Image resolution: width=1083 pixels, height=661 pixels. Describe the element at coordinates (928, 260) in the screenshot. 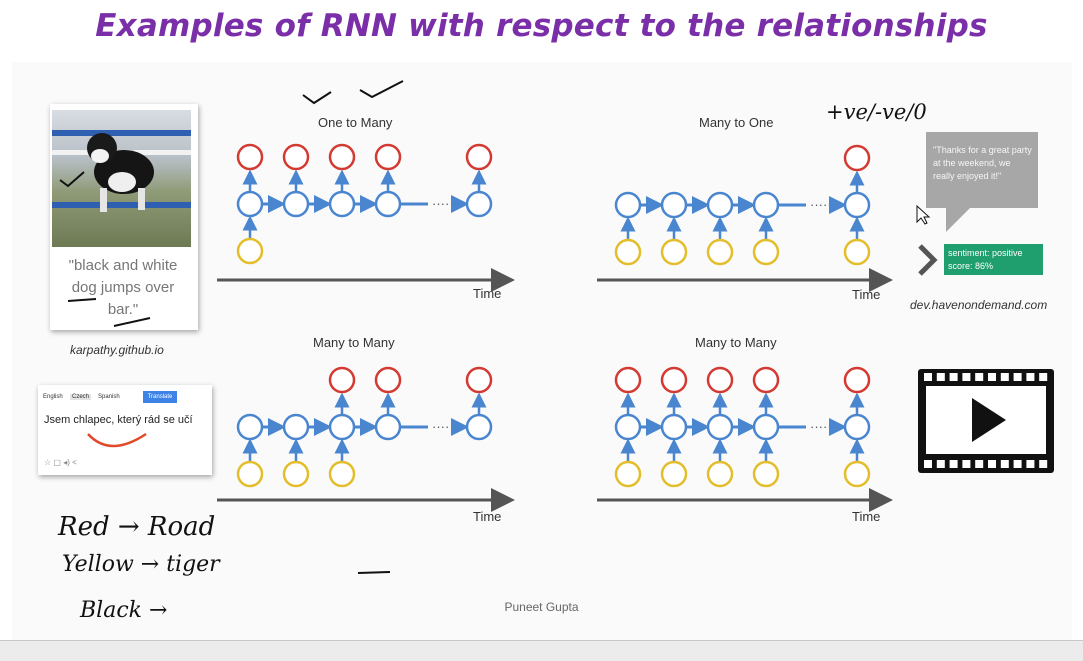

I see `chevron-right-icon` at that location.